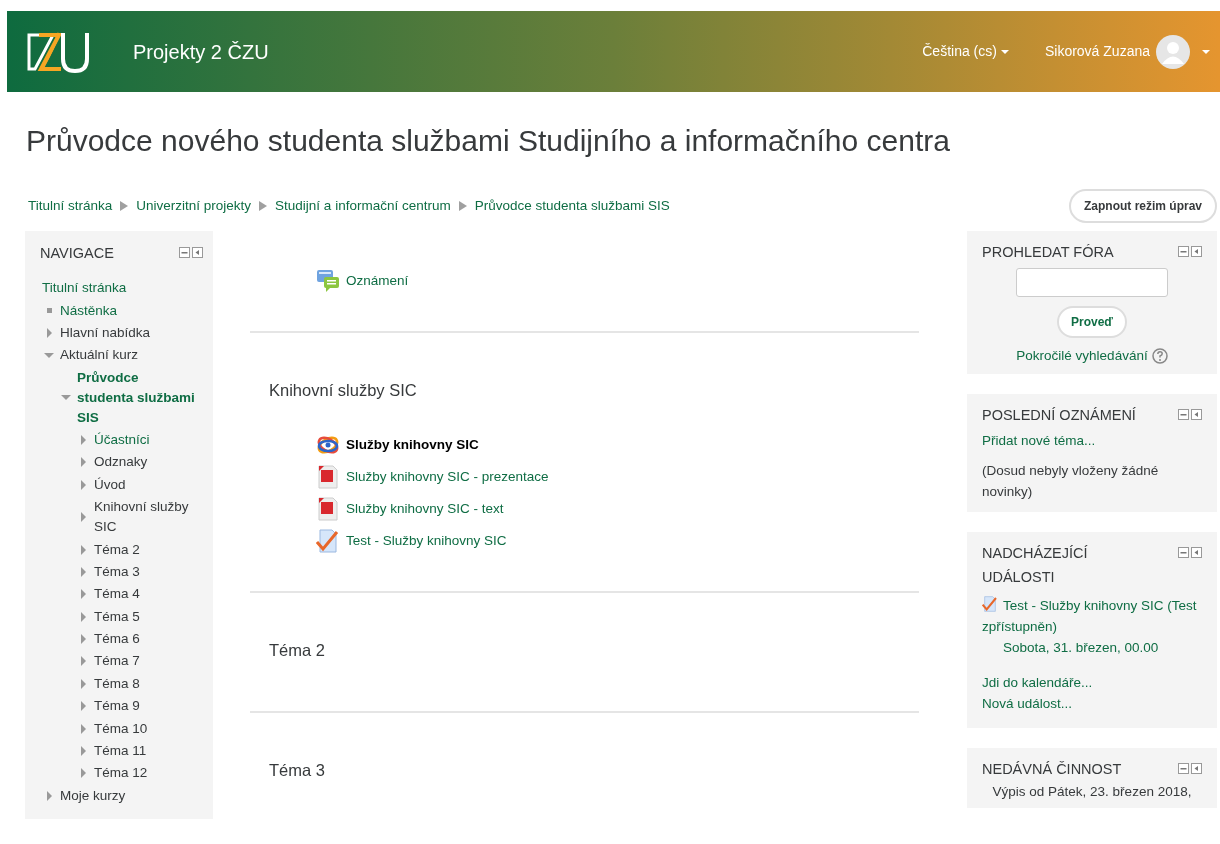 The image size is (1220, 844). I want to click on help-icon, so click(1159, 356).